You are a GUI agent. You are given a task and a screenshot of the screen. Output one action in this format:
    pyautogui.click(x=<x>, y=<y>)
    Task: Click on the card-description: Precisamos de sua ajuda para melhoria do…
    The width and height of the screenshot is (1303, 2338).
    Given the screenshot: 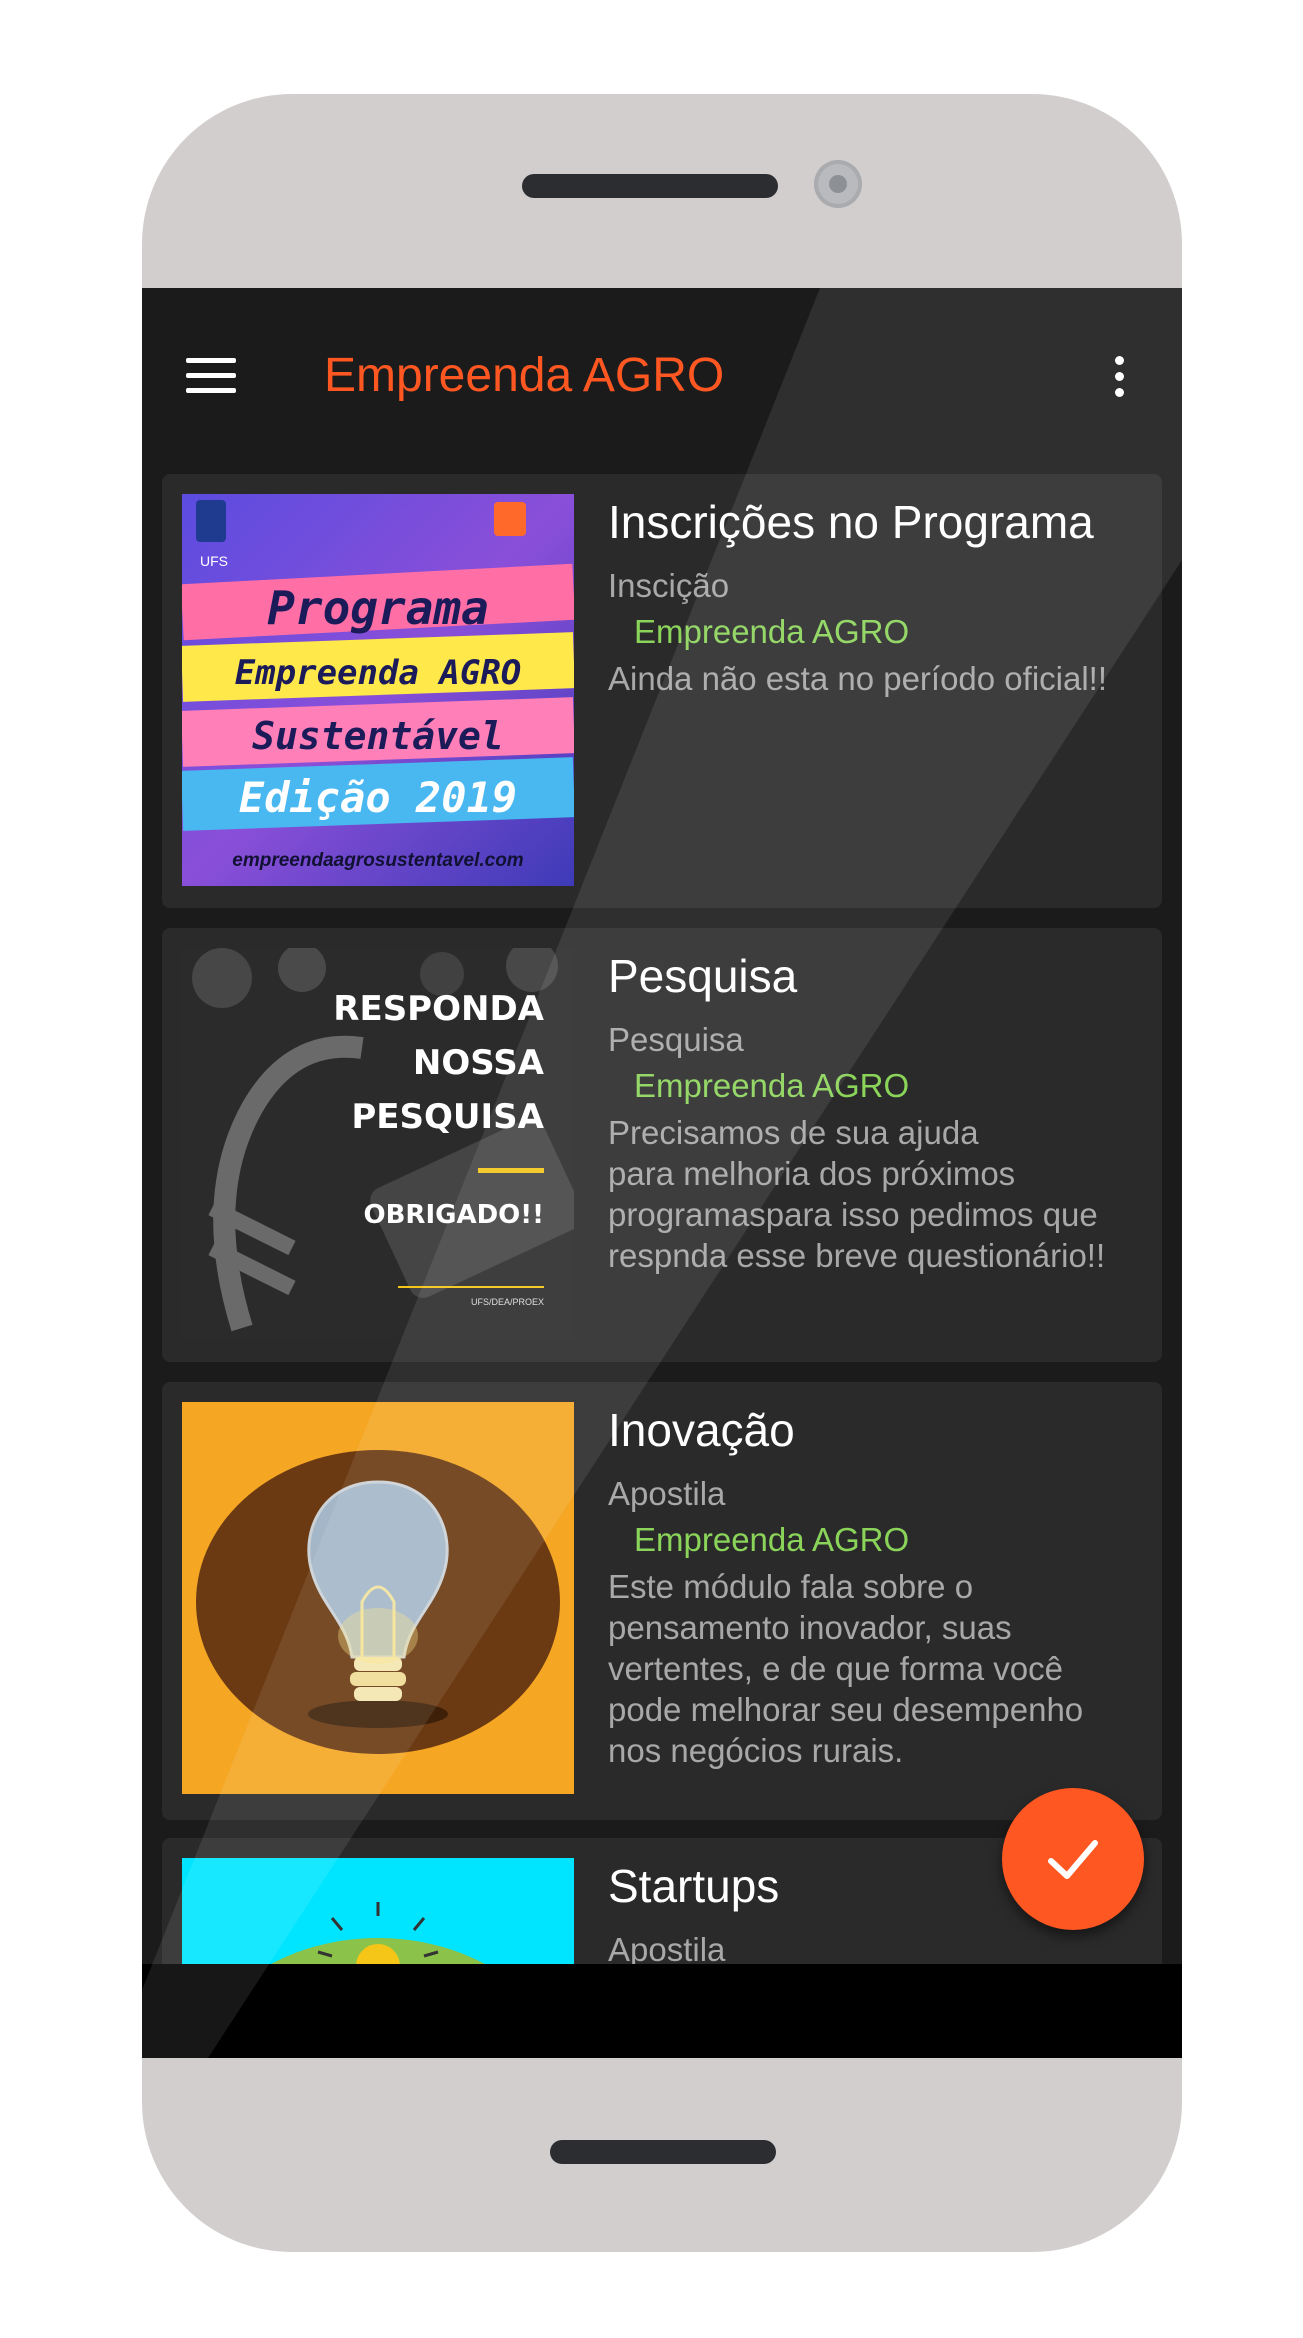 What is the action you would take?
    pyautogui.click(x=857, y=1194)
    